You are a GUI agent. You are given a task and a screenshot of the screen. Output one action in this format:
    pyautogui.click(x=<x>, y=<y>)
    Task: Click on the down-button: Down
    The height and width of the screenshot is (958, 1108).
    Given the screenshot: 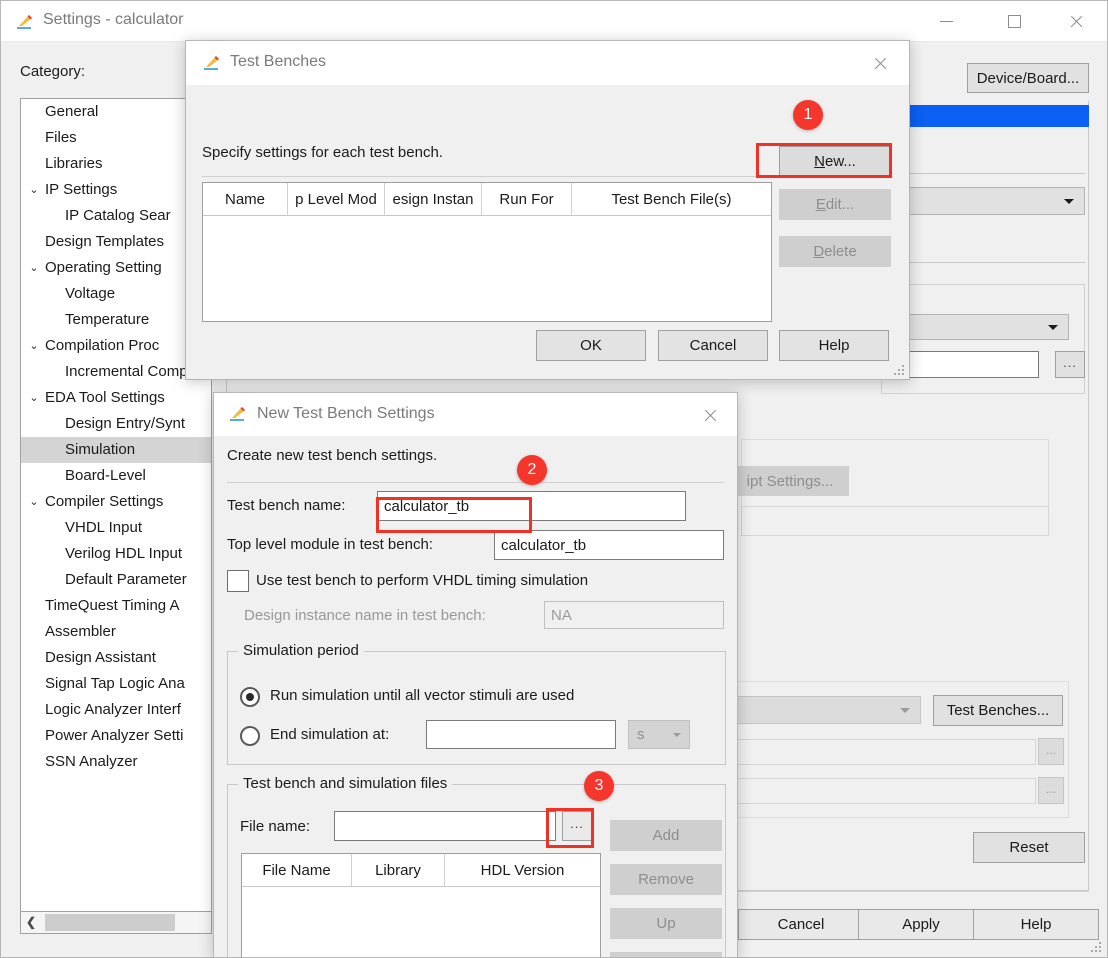 What is the action you would take?
    pyautogui.click(x=666, y=954)
    